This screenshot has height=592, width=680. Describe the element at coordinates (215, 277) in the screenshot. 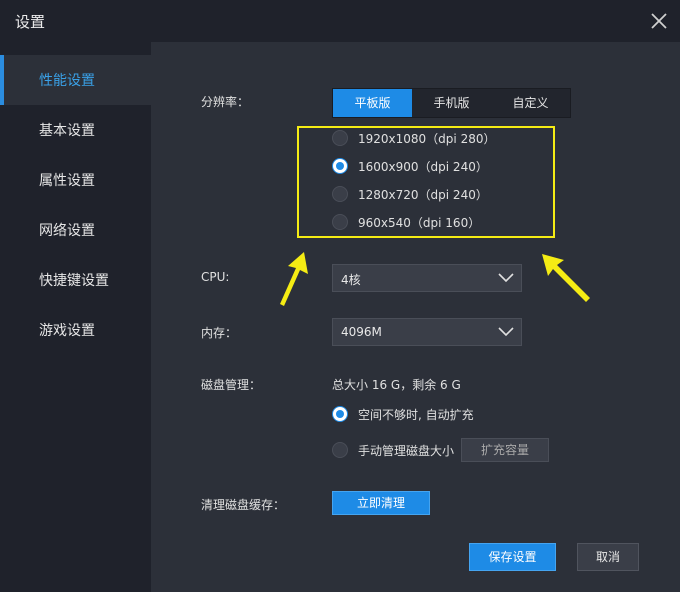

I see `cpu-label: CPU:` at that location.